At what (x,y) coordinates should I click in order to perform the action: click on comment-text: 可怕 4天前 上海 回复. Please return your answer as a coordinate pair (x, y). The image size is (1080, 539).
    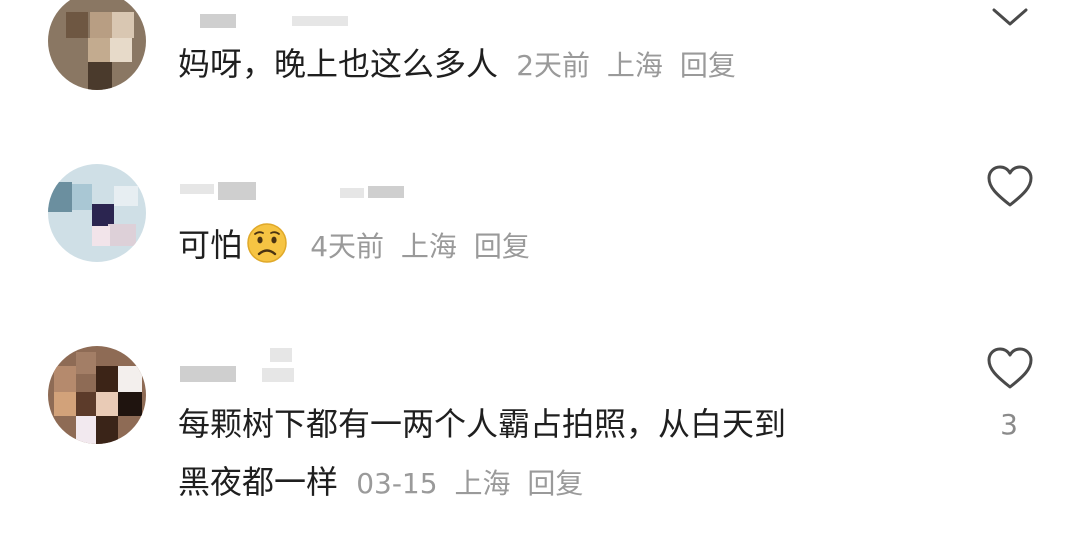
    Looking at the image, I should click on (354, 245).